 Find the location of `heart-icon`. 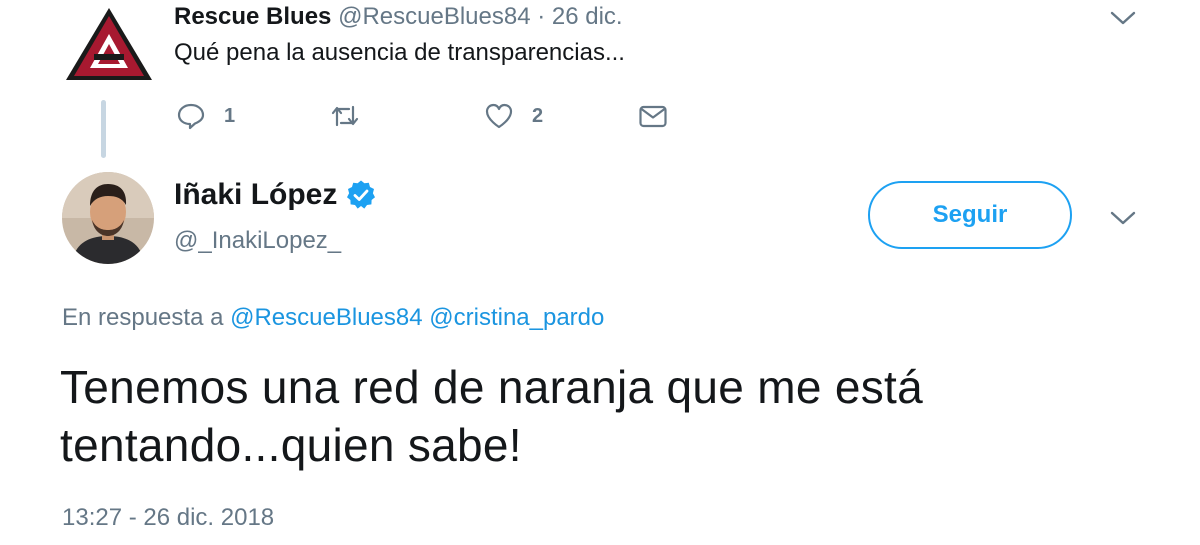

heart-icon is located at coordinates (499, 116).